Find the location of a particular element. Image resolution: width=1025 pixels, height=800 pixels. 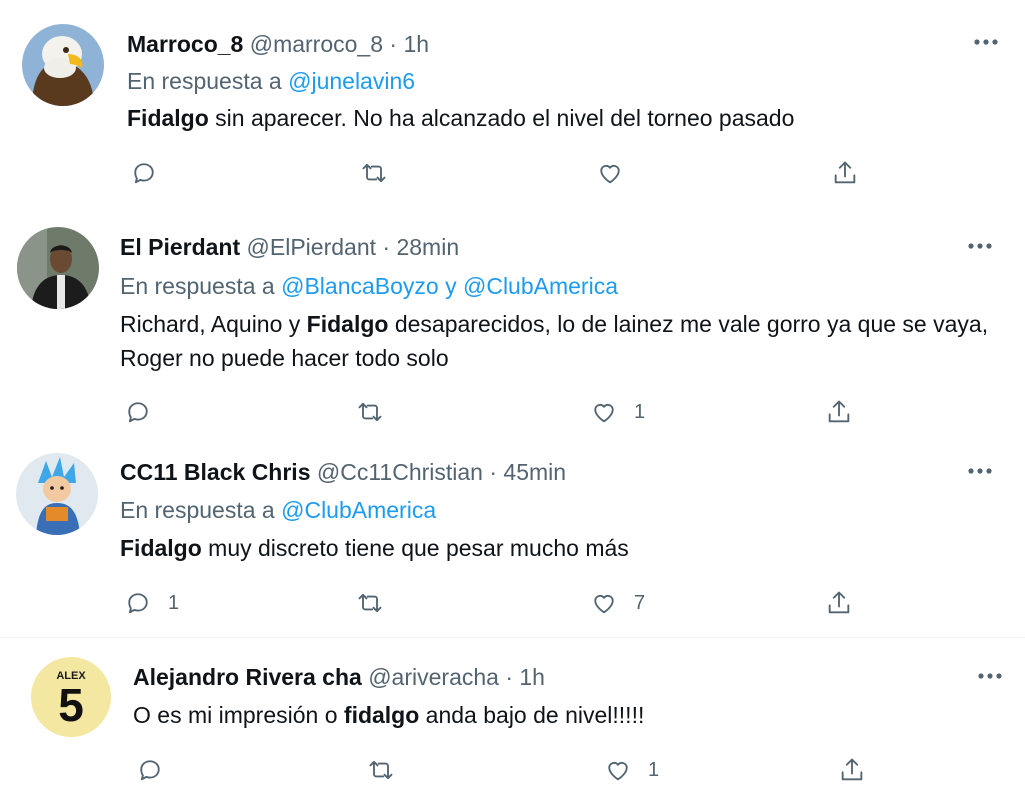

reply-to-link: @junelavin6 is located at coordinates (351, 81).